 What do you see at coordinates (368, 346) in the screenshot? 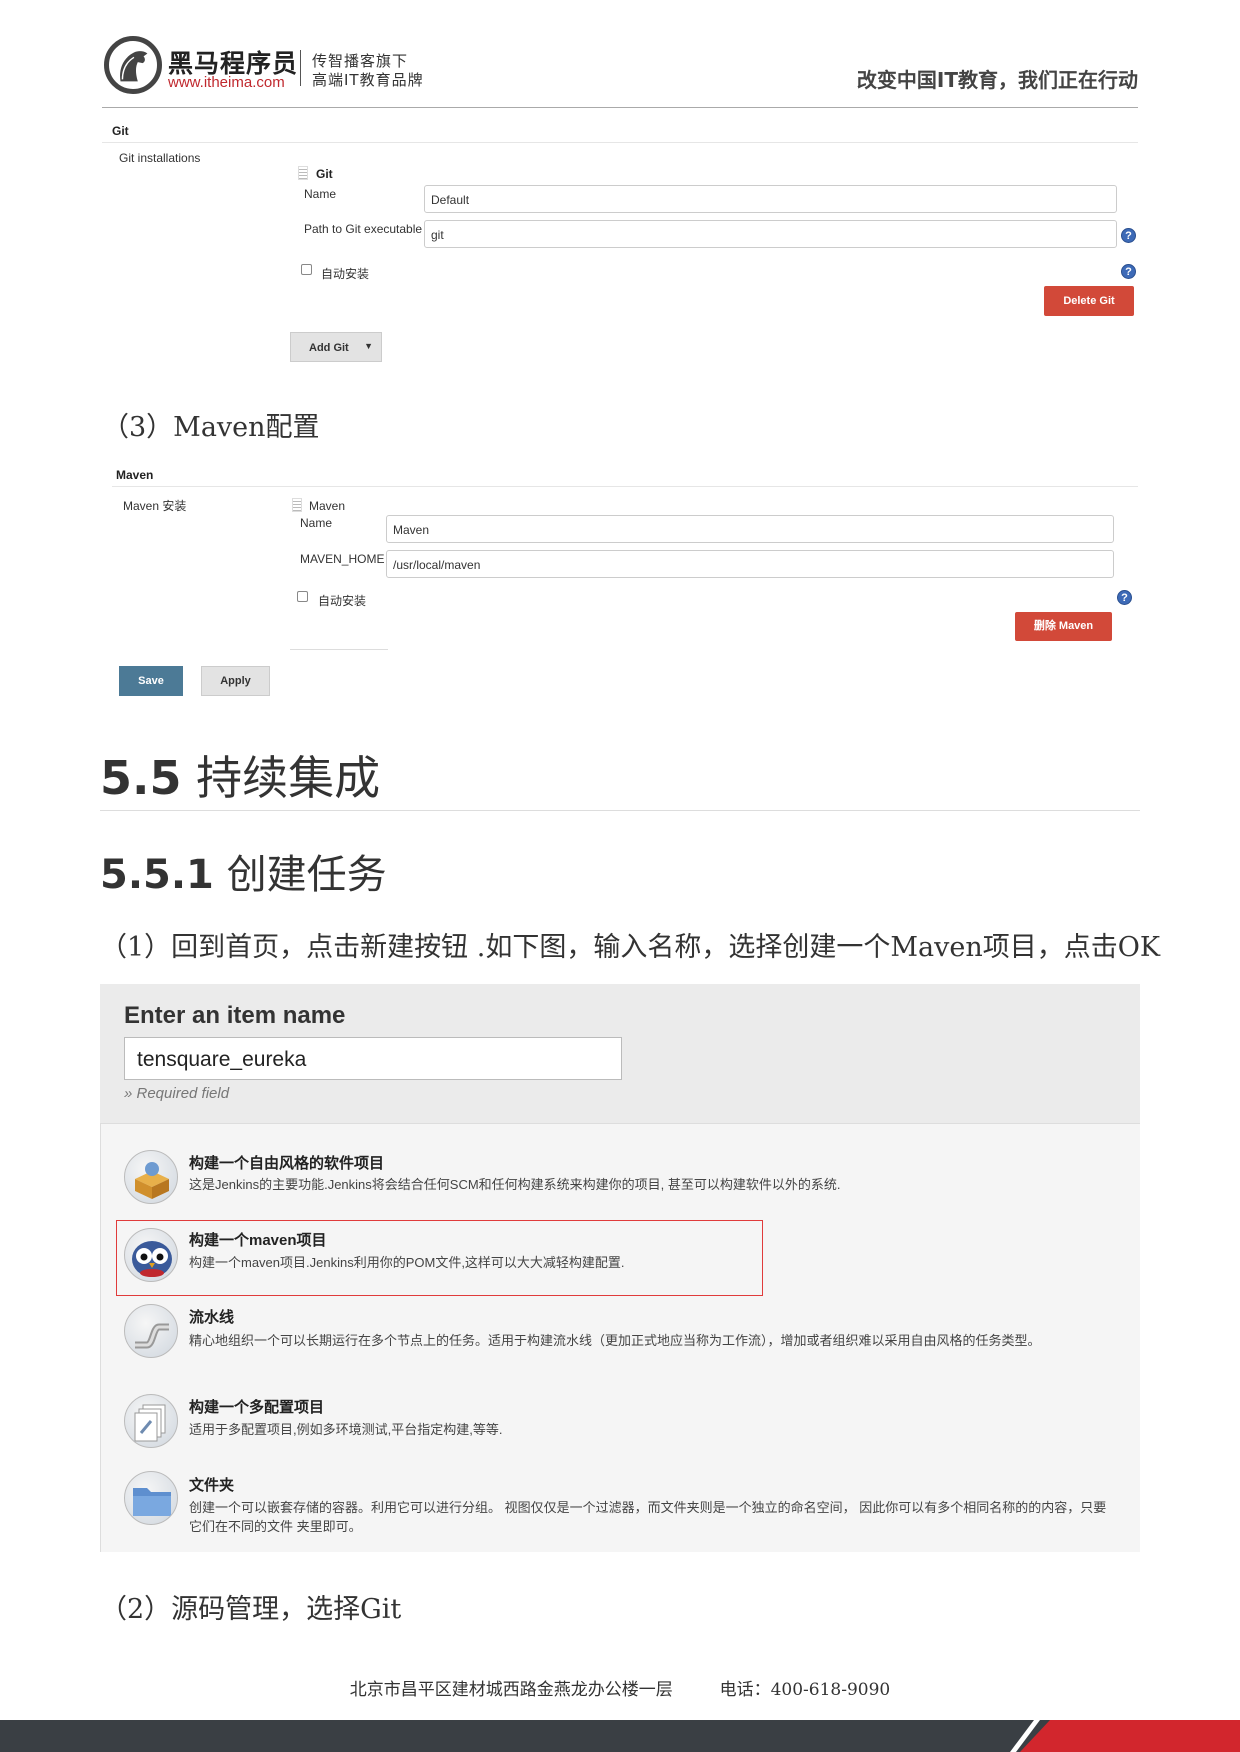
I see `chevron-down-icon: ▼` at bounding box center [368, 346].